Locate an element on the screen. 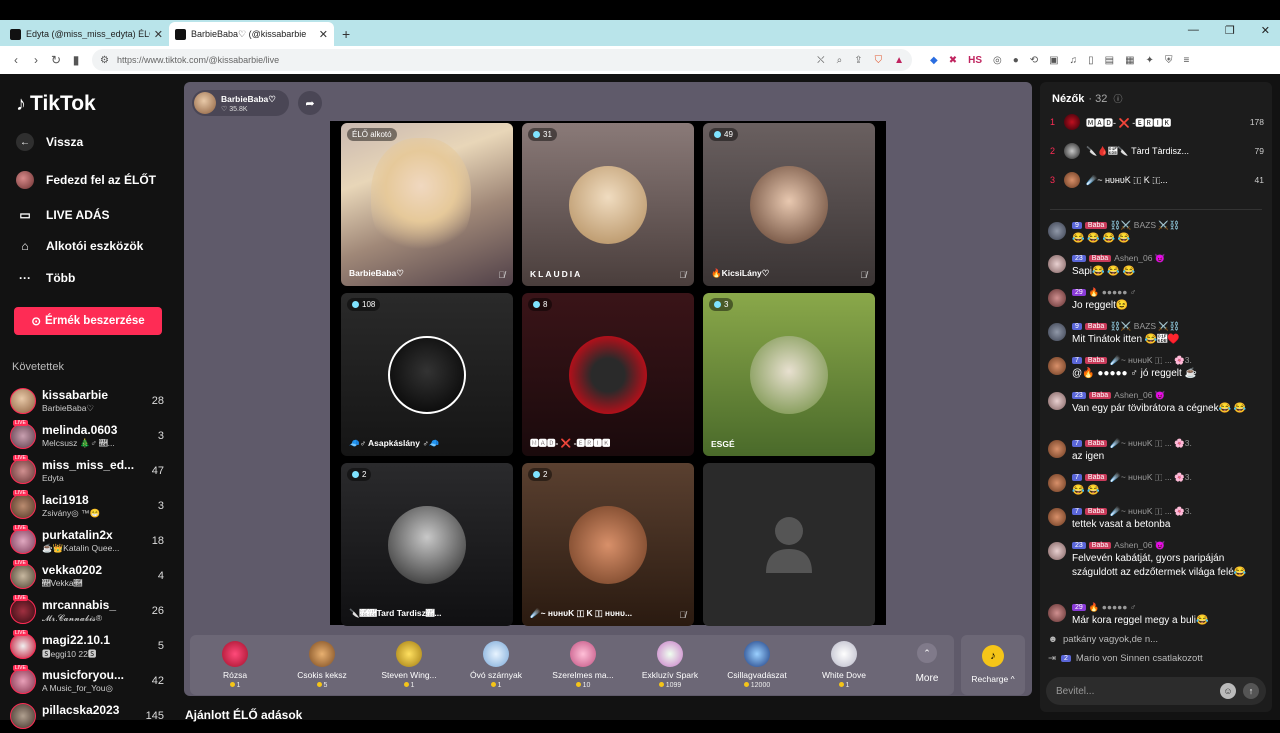  nav-creator-tools: ⌂ Alkotói eszközök is located at coordinates (79, 246).